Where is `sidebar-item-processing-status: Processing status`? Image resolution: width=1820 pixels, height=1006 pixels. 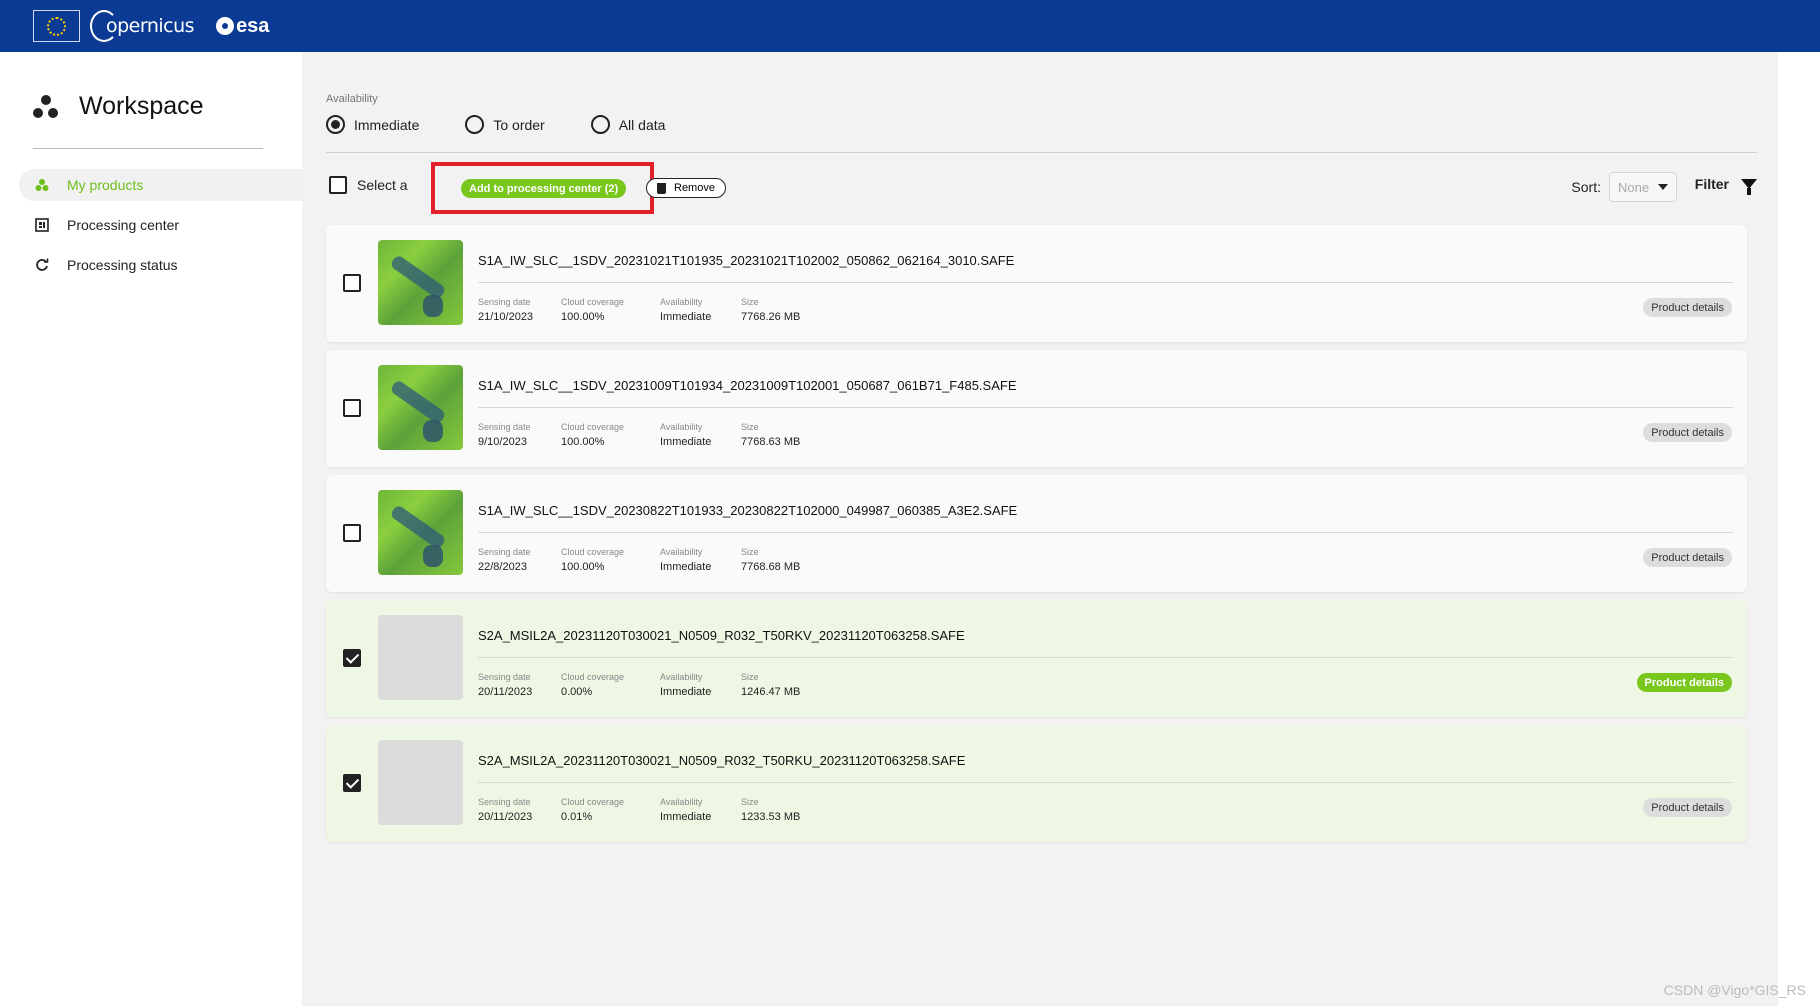 sidebar-item-processing-status: Processing status is located at coordinates (160, 265).